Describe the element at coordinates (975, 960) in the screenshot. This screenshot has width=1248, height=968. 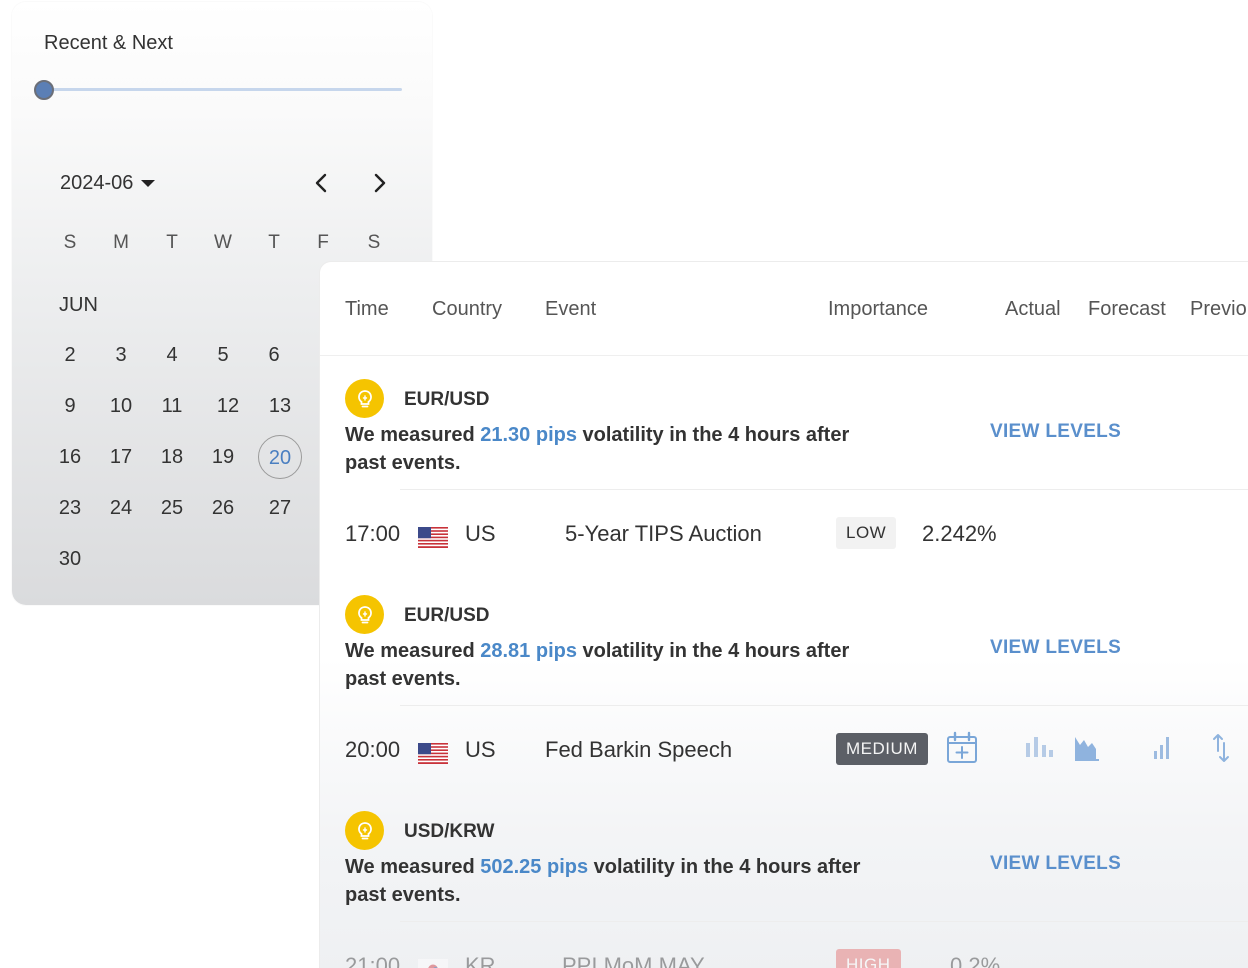
I see `event-actual: 0.2%` at that location.